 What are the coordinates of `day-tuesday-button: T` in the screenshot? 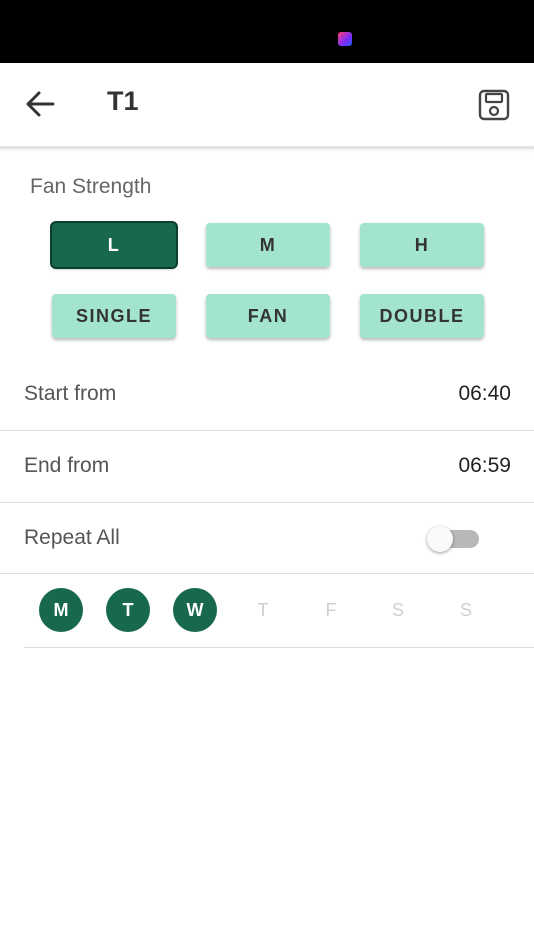 It's located at (128, 610).